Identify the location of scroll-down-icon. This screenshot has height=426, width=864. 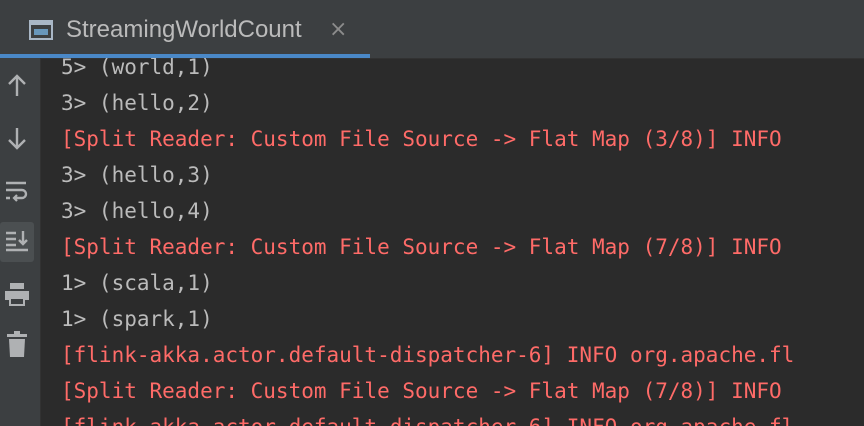
(17, 140).